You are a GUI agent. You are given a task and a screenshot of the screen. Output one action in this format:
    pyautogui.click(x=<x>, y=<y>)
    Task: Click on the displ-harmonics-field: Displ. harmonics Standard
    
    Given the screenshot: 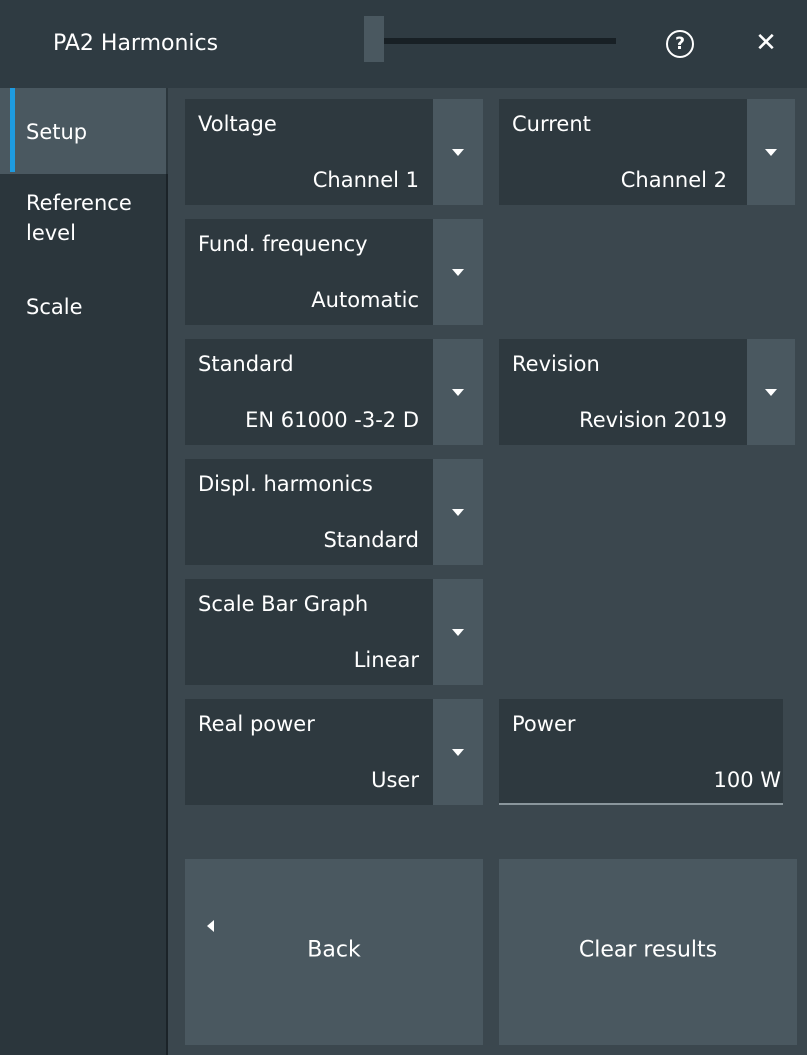 What is the action you would take?
    pyautogui.click(x=309, y=512)
    